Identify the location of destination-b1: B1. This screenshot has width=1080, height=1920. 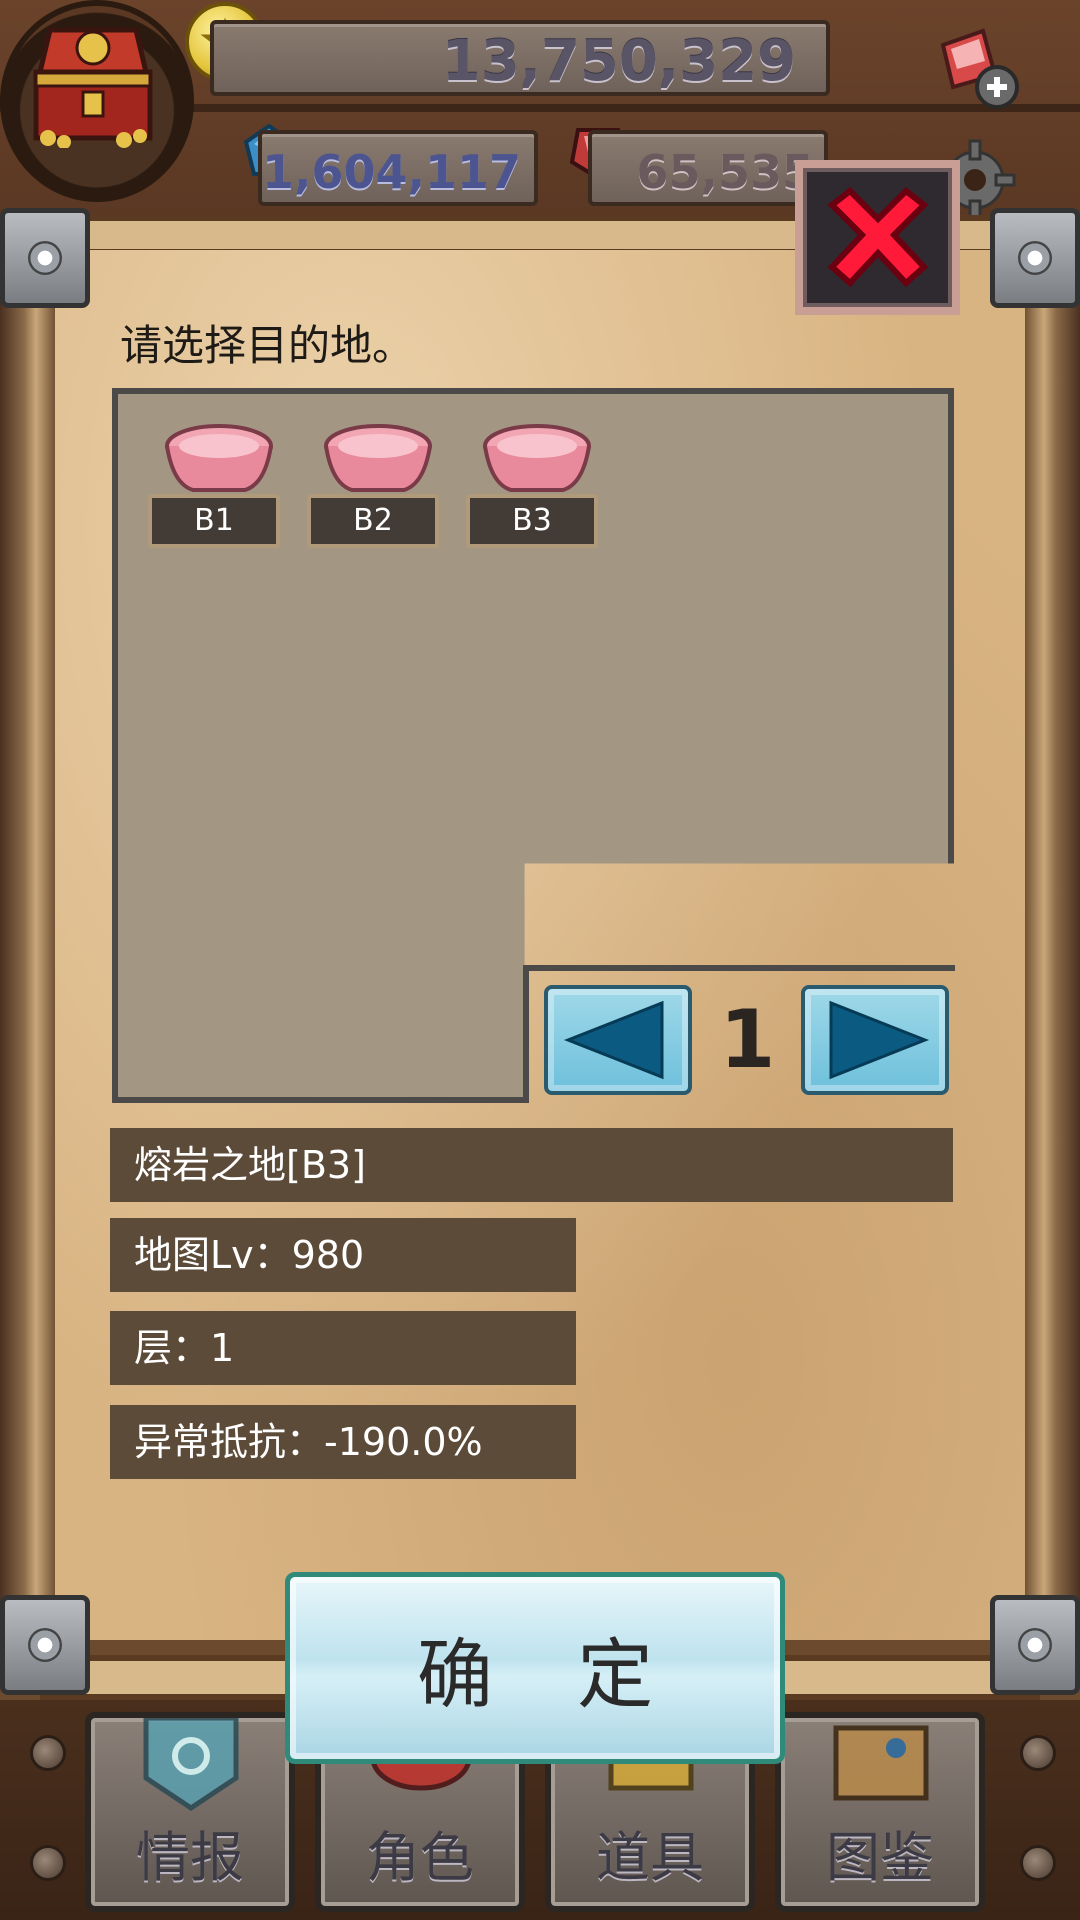
(218, 470).